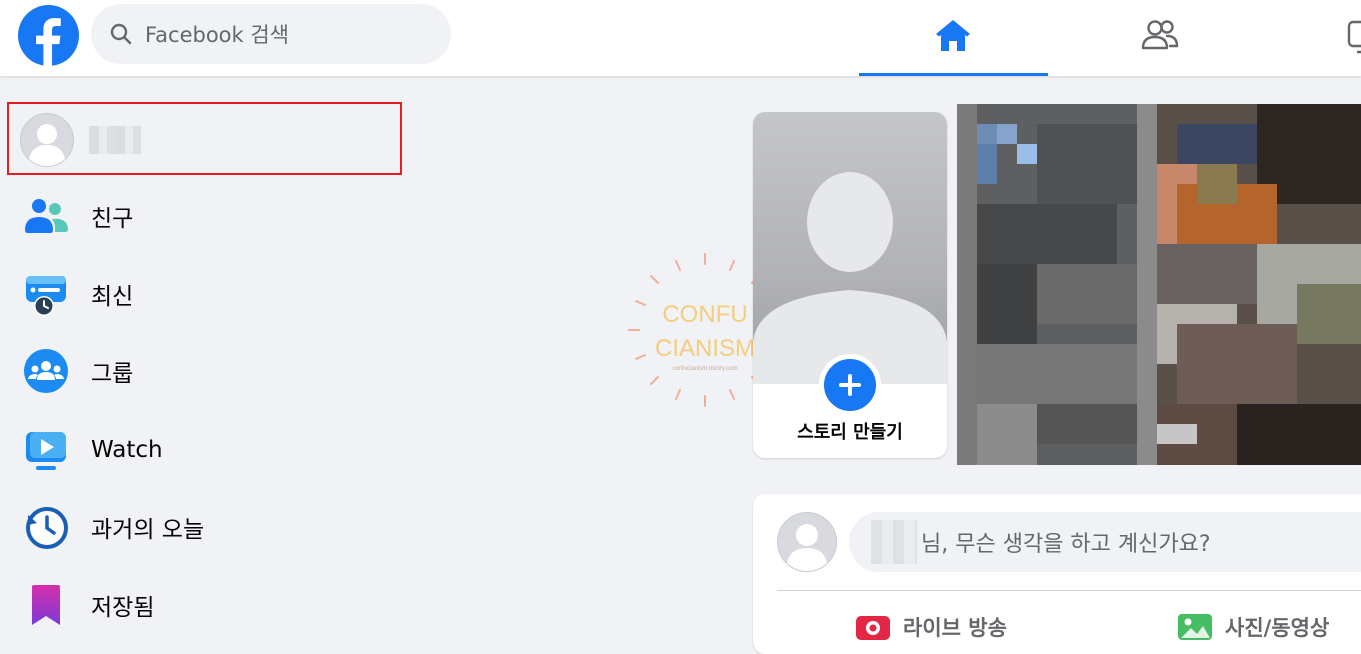 Image resolution: width=1361 pixels, height=654 pixels. Describe the element at coordinates (112, 297) in the screenshot. I see `sidebar-item-label: 최신` at that location.